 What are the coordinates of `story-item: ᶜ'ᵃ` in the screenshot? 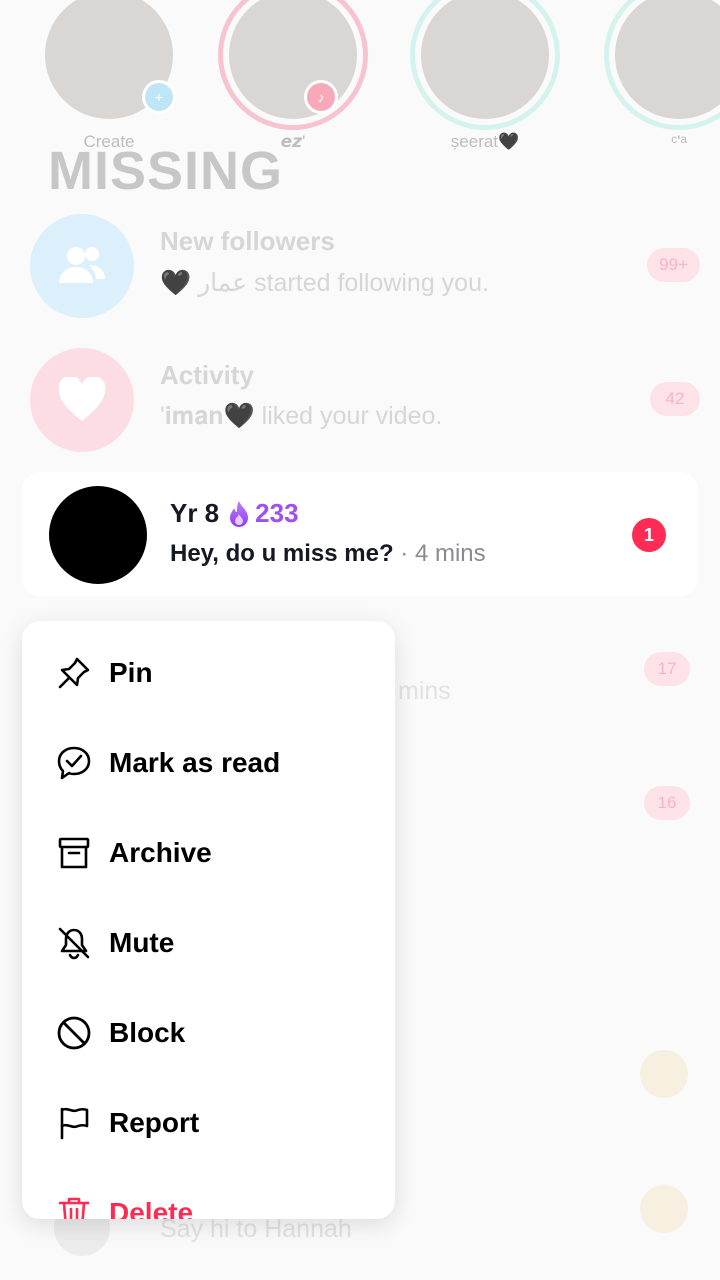 It's located at (662, 76).